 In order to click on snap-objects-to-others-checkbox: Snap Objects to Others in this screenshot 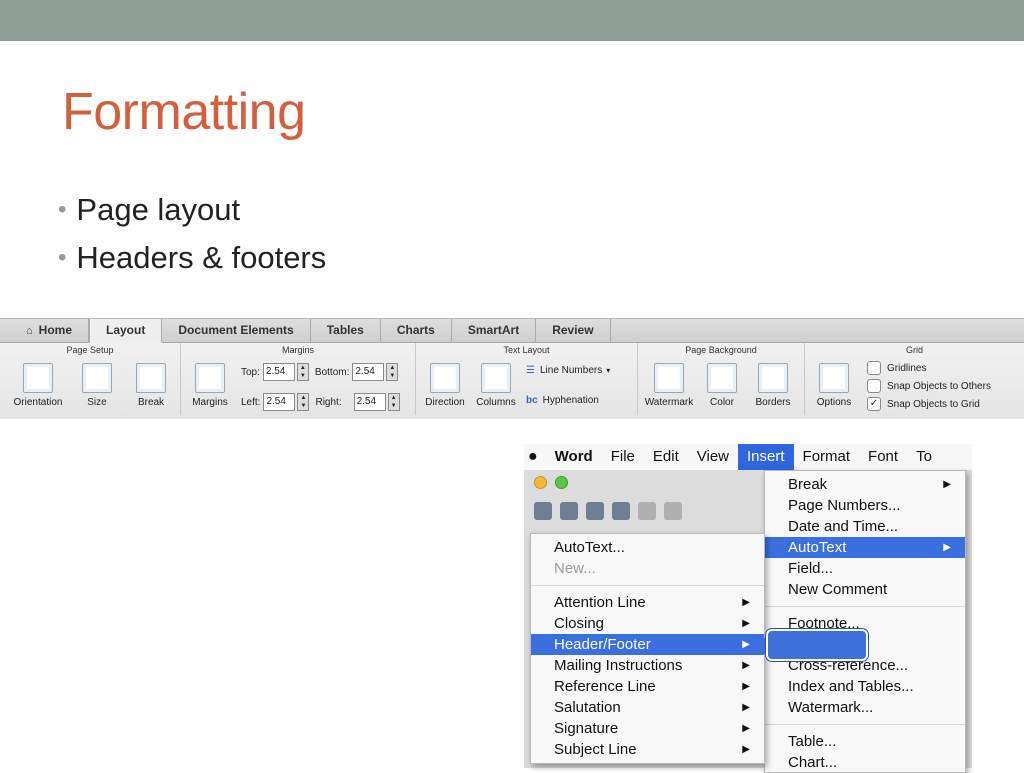, I will do `click(929, 386)`.